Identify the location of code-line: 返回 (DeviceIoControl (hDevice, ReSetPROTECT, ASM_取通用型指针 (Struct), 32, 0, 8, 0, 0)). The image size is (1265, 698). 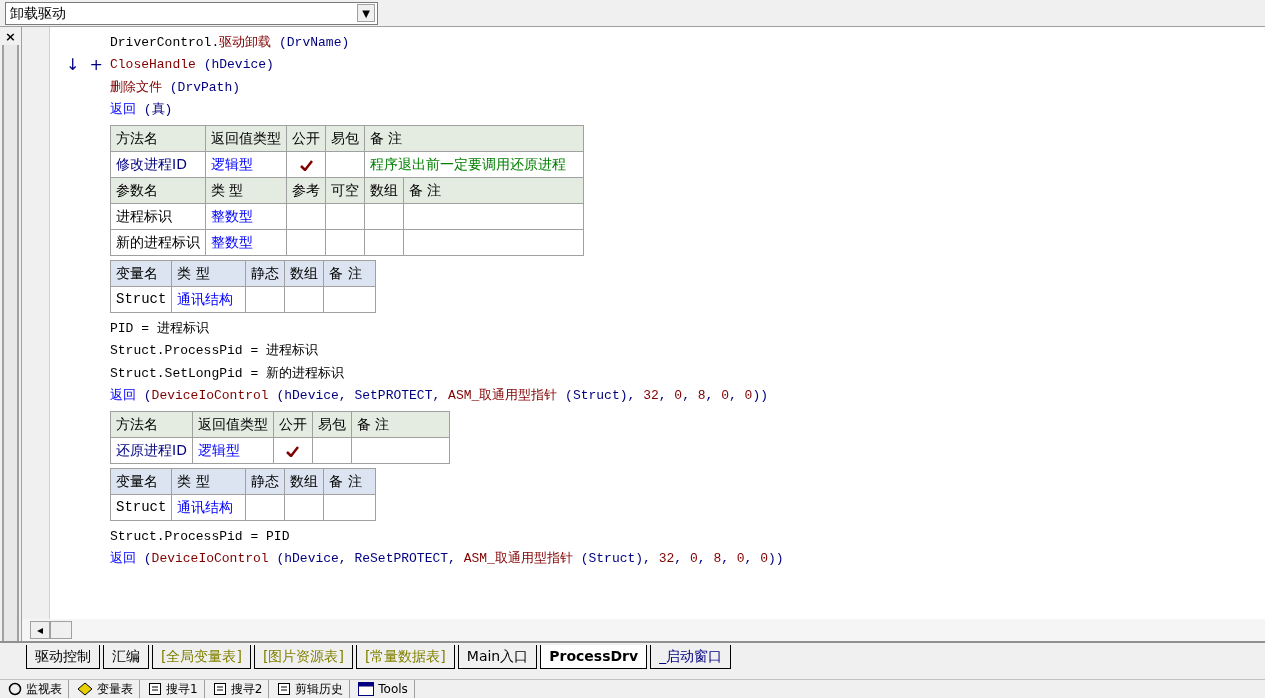
(447, 559).